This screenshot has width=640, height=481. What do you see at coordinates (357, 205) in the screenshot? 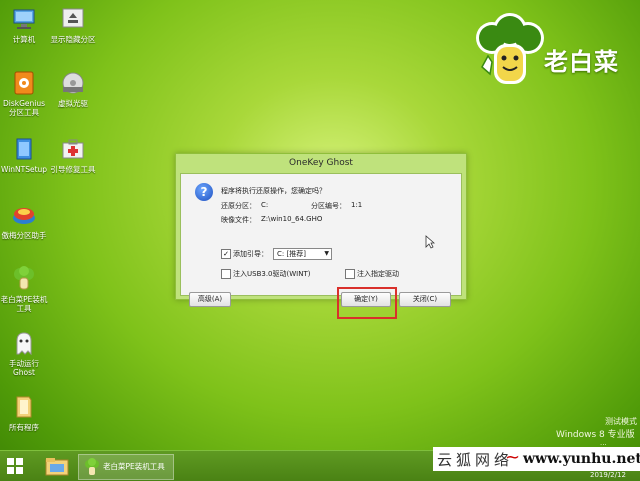
I see `partition-number-value: 1:1` at bounding box center [357, 205].